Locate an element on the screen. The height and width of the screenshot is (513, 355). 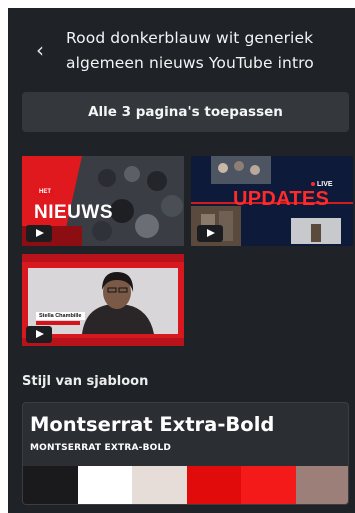
color-palette is located at coordinates (185, 485).